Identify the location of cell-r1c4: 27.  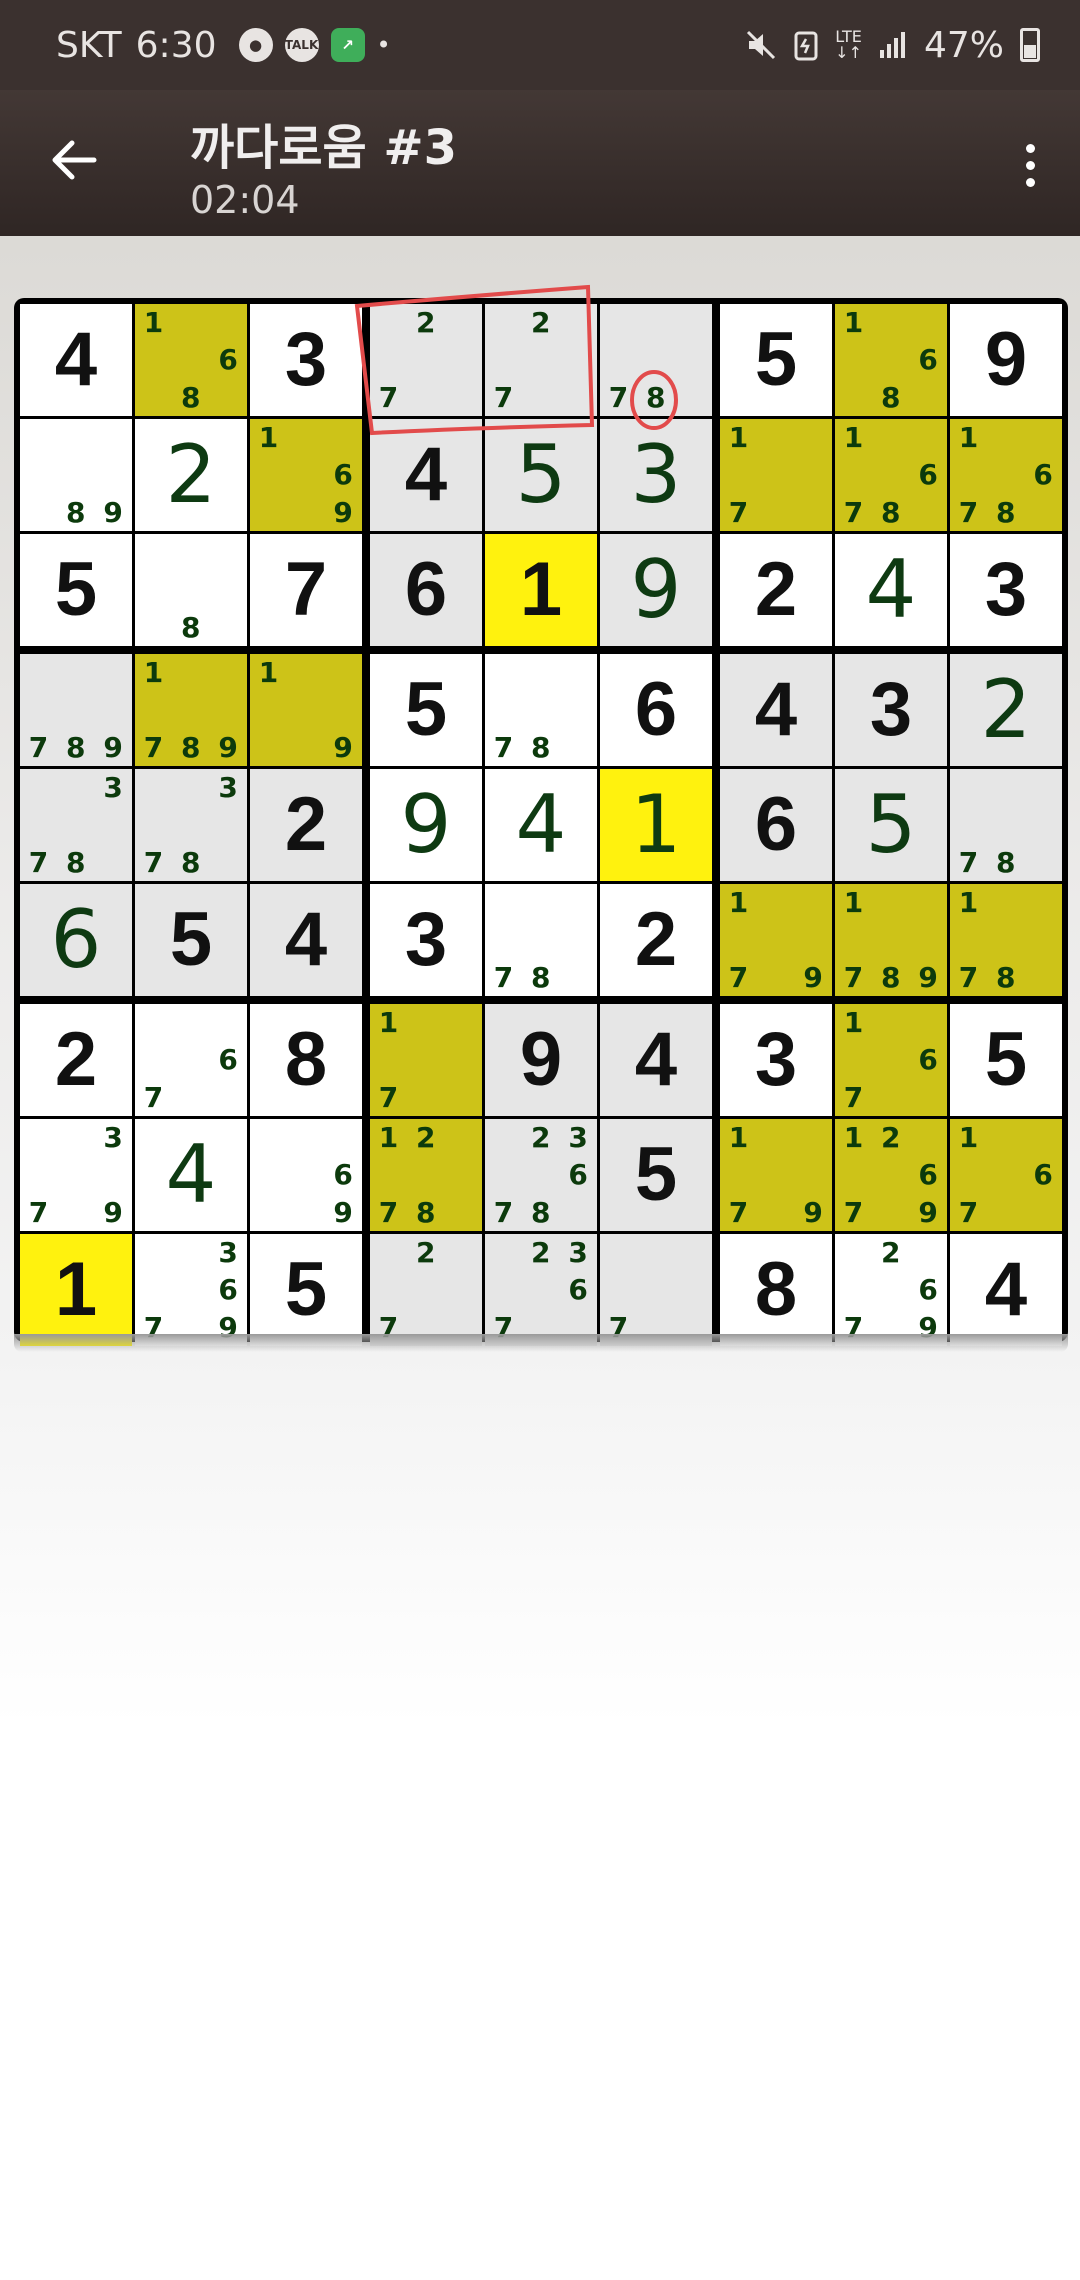
(426, 360).